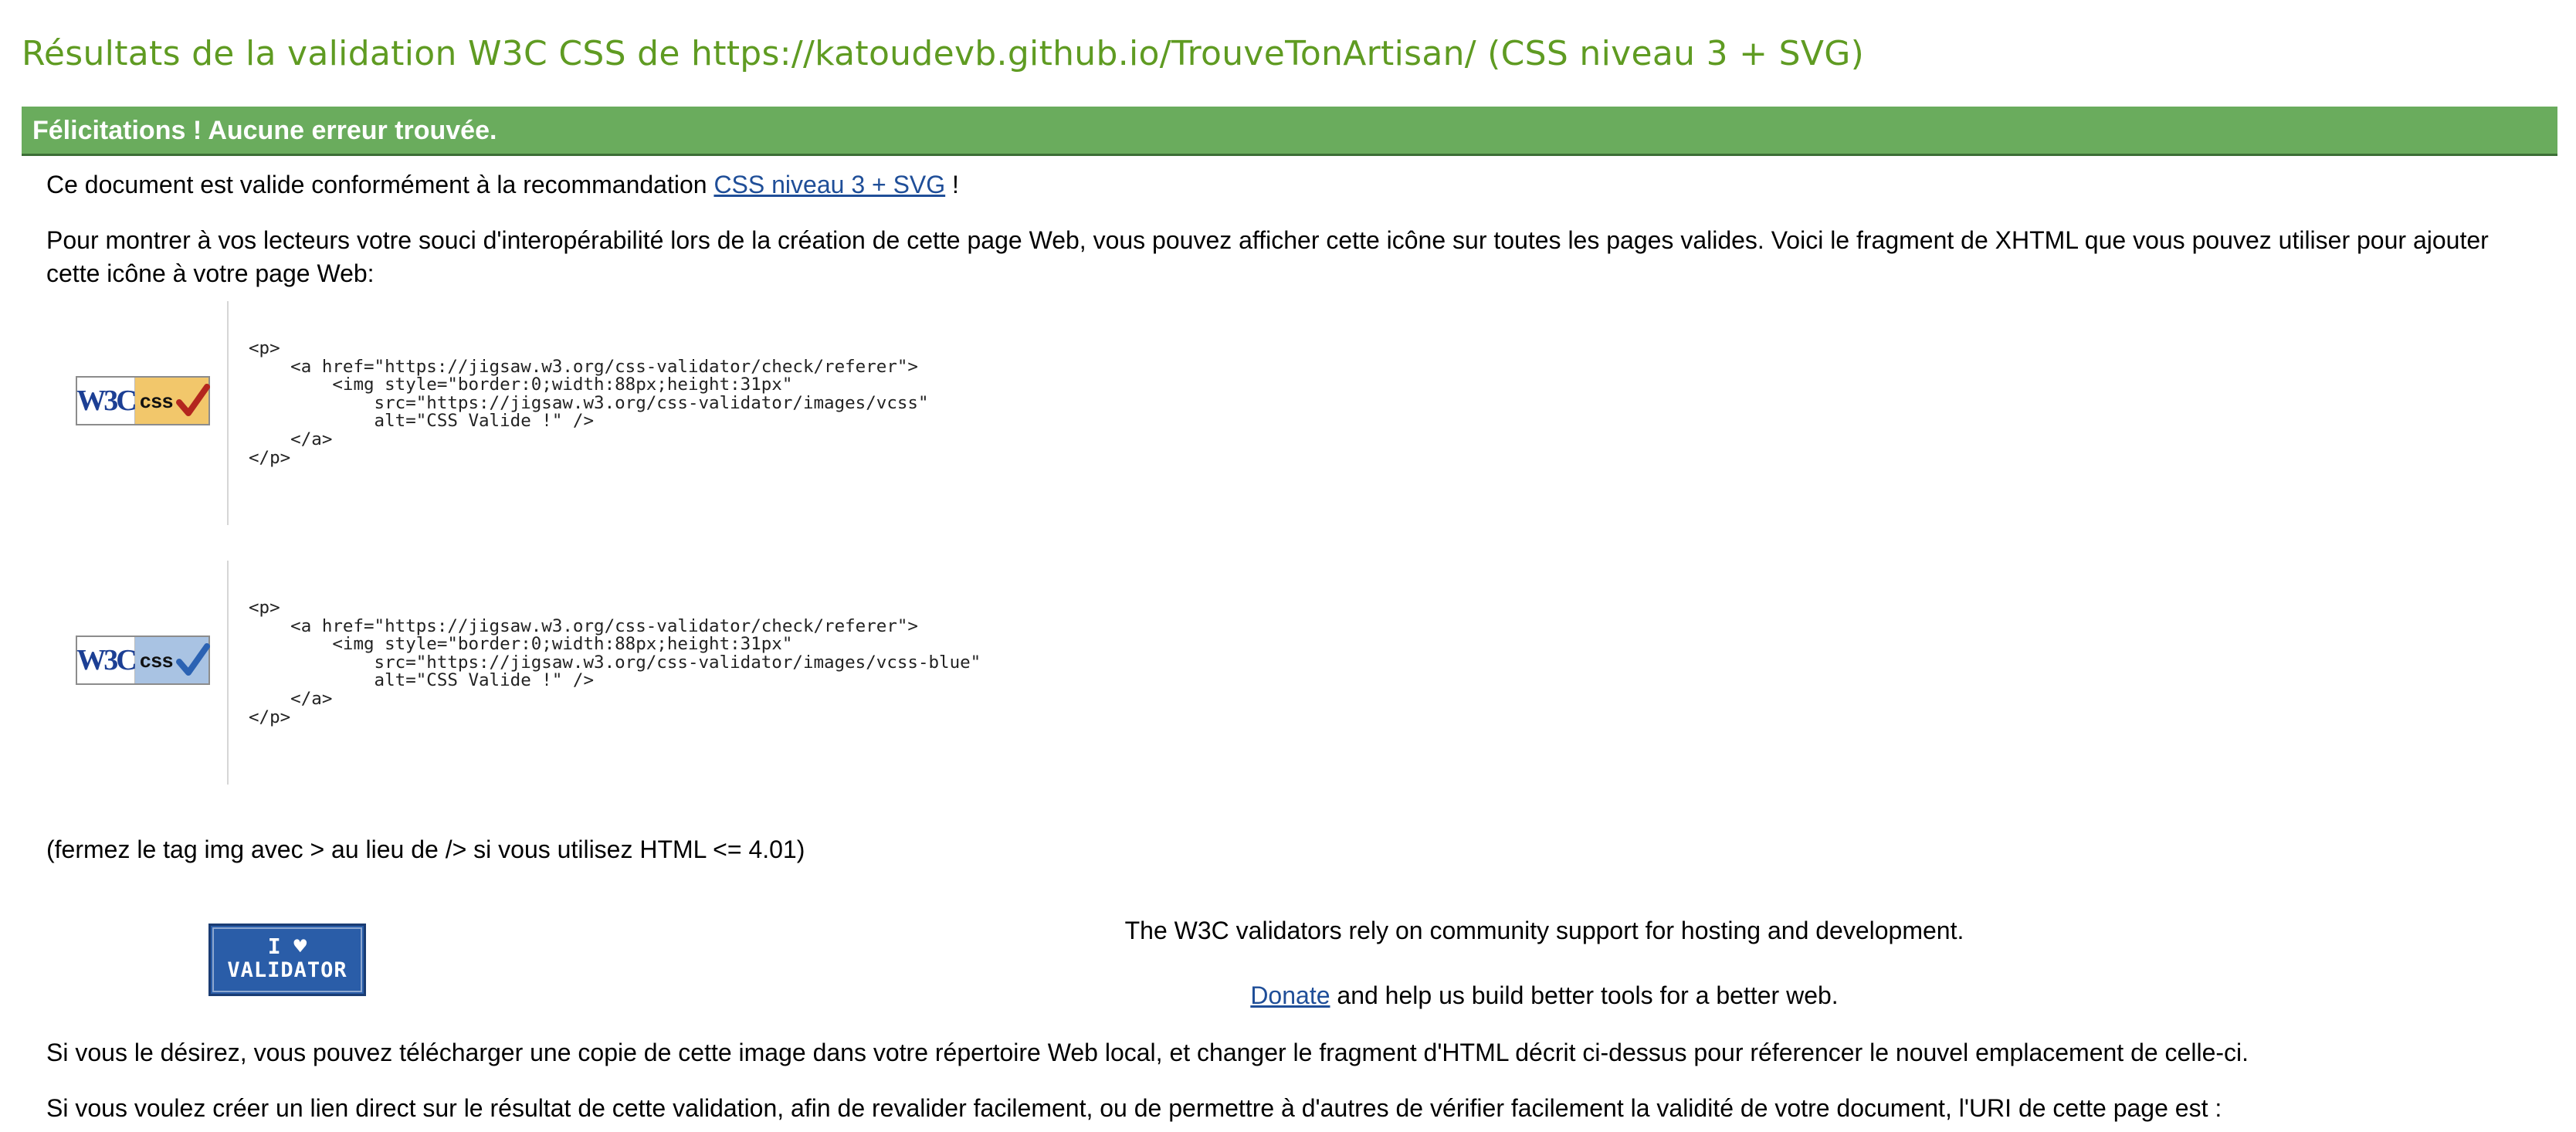 Image resolution: width=2576 pixels, height=1132 pixels. Describe the element at coordinates (287, 970) in the screenshot. I see `validator-badge-line2: VALIDATOR` at that location.